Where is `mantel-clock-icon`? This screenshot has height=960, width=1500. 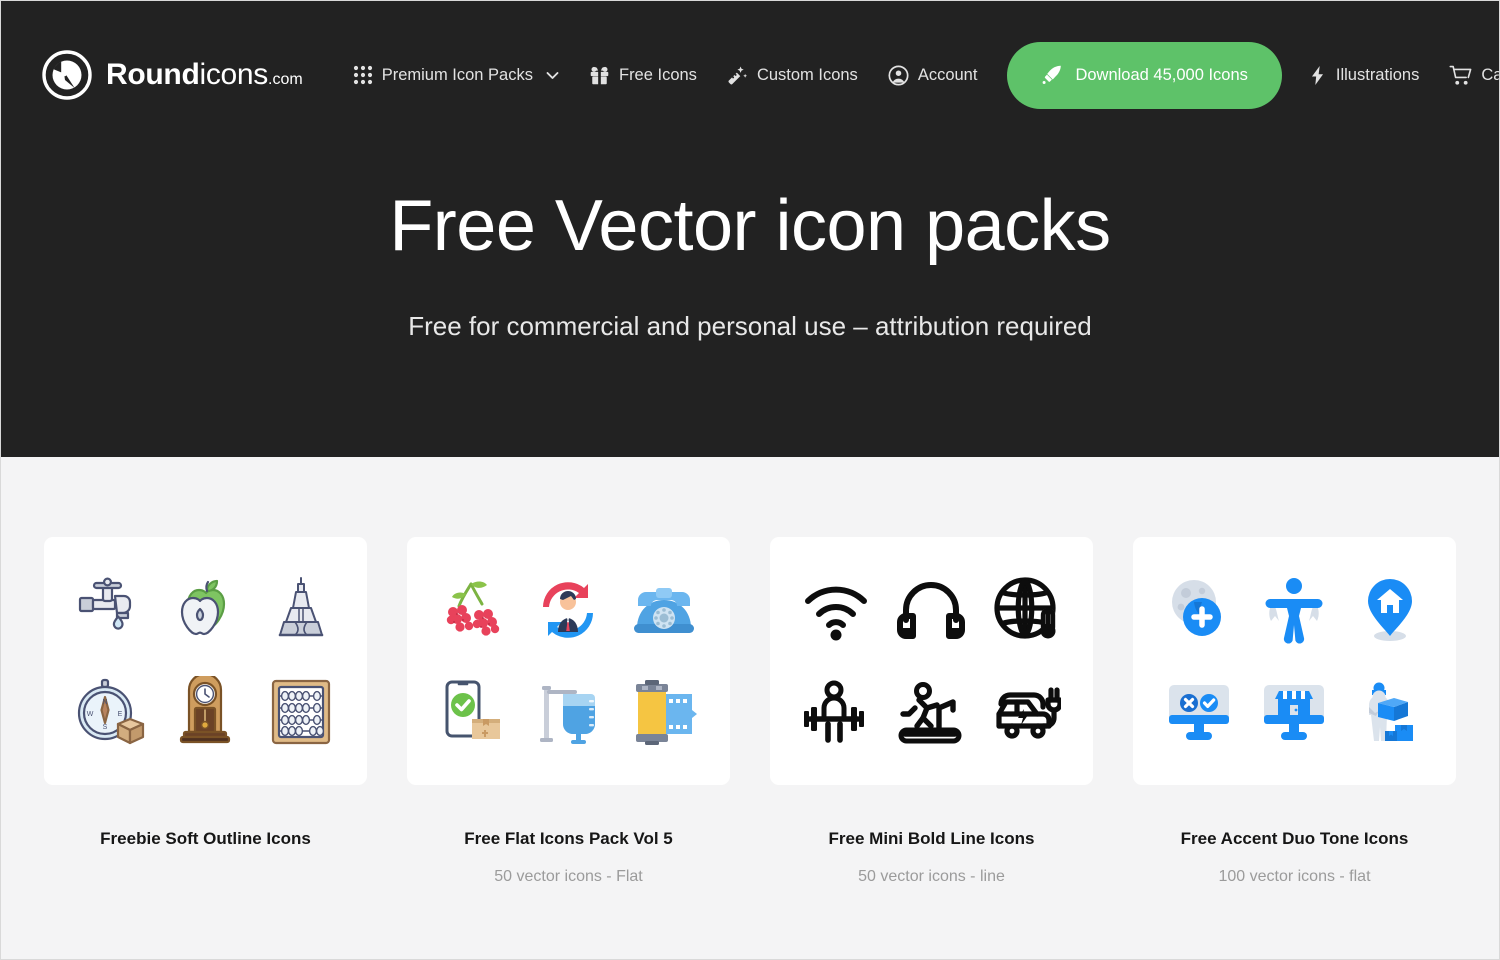 mantel-clock-icon is located at coordinates (205, 712).